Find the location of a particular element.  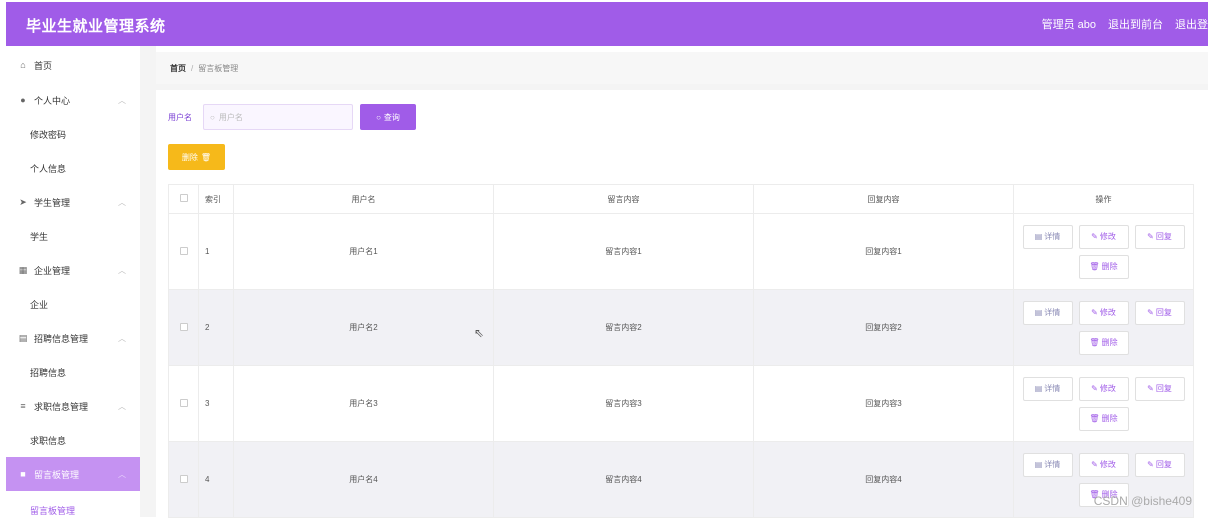

sidebar-item-message-board-management: ■ 留言板管理 ︿ is located at coordinates (73, 474).